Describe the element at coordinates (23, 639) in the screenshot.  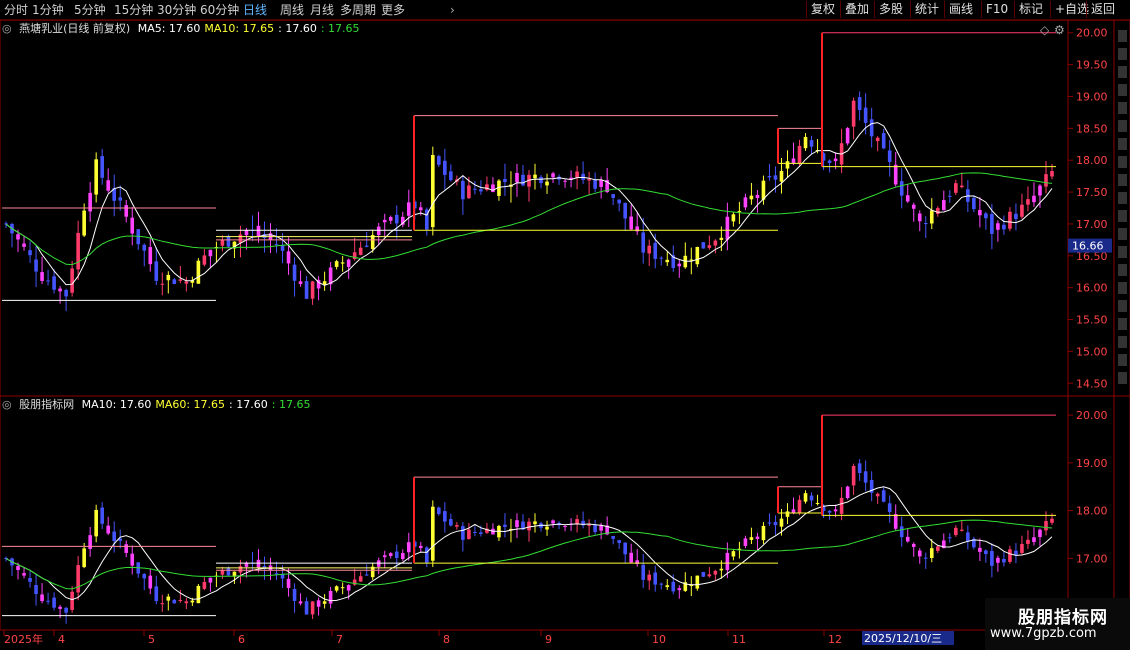
I see `x-tick-label: 2025年` at that location.